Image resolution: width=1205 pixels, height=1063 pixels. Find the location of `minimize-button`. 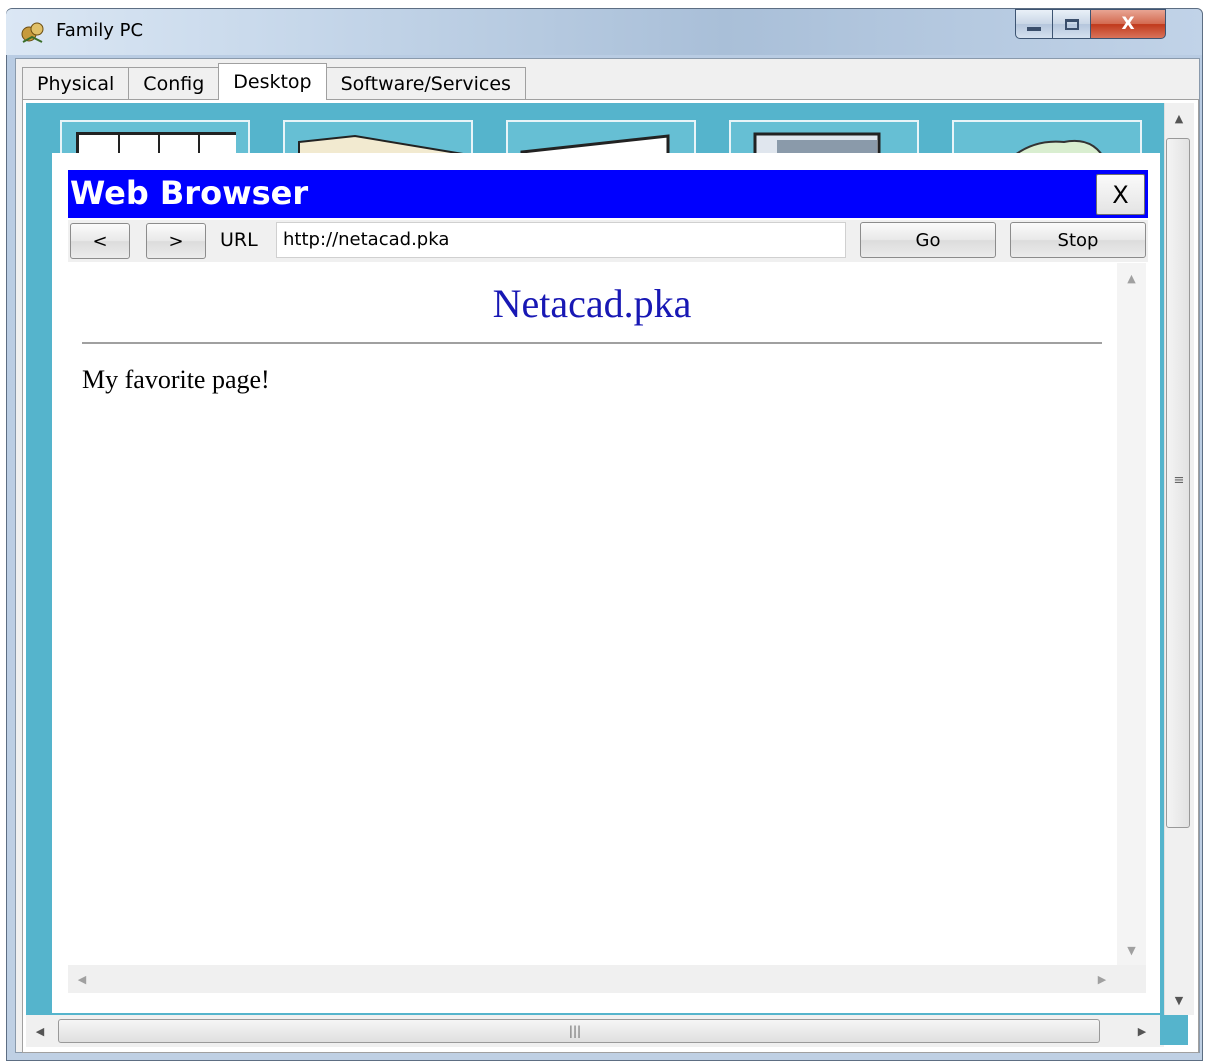

minimize-button is located at coordinates (1034, 24).